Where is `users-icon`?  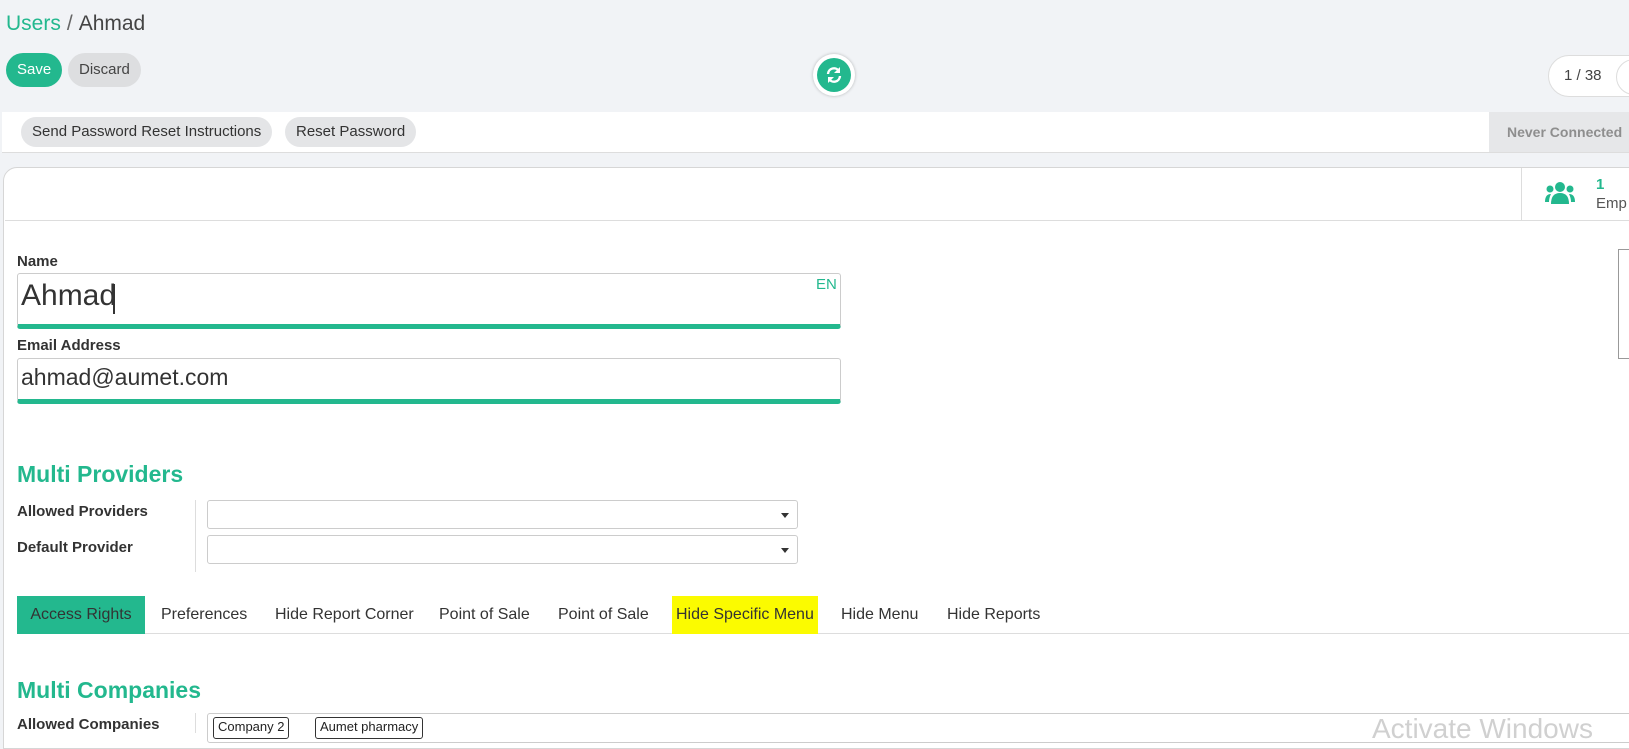 users-icon is located at coordinates (1560, 196).